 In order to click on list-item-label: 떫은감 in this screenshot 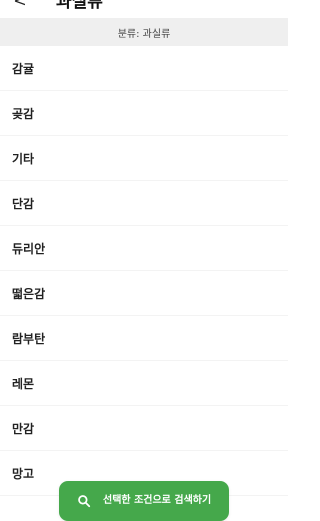, I will do `click(29, 293)`.